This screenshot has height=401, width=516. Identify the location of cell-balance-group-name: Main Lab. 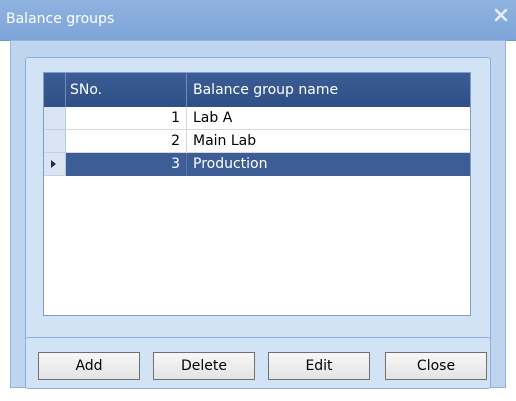
(328, 141).